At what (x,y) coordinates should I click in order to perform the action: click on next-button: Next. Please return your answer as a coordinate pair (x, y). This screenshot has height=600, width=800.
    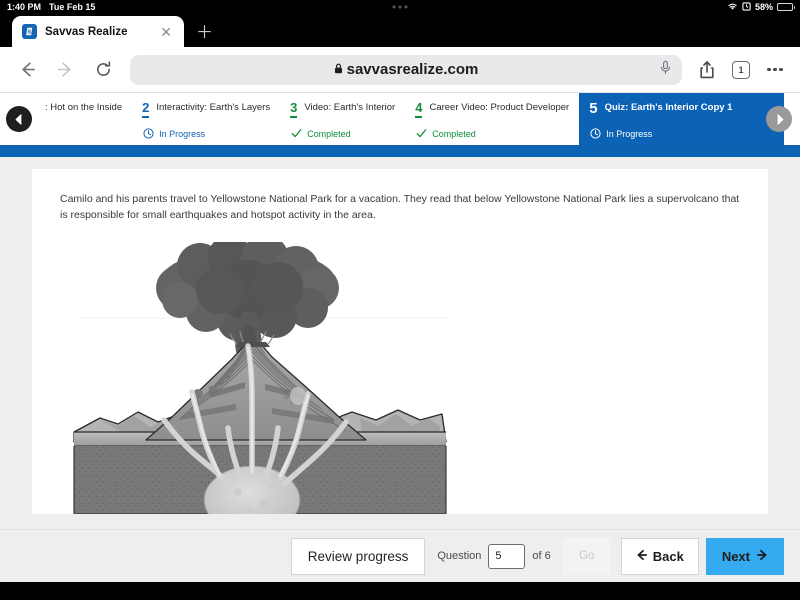
    Looking at the image, I should click on (744, 556).